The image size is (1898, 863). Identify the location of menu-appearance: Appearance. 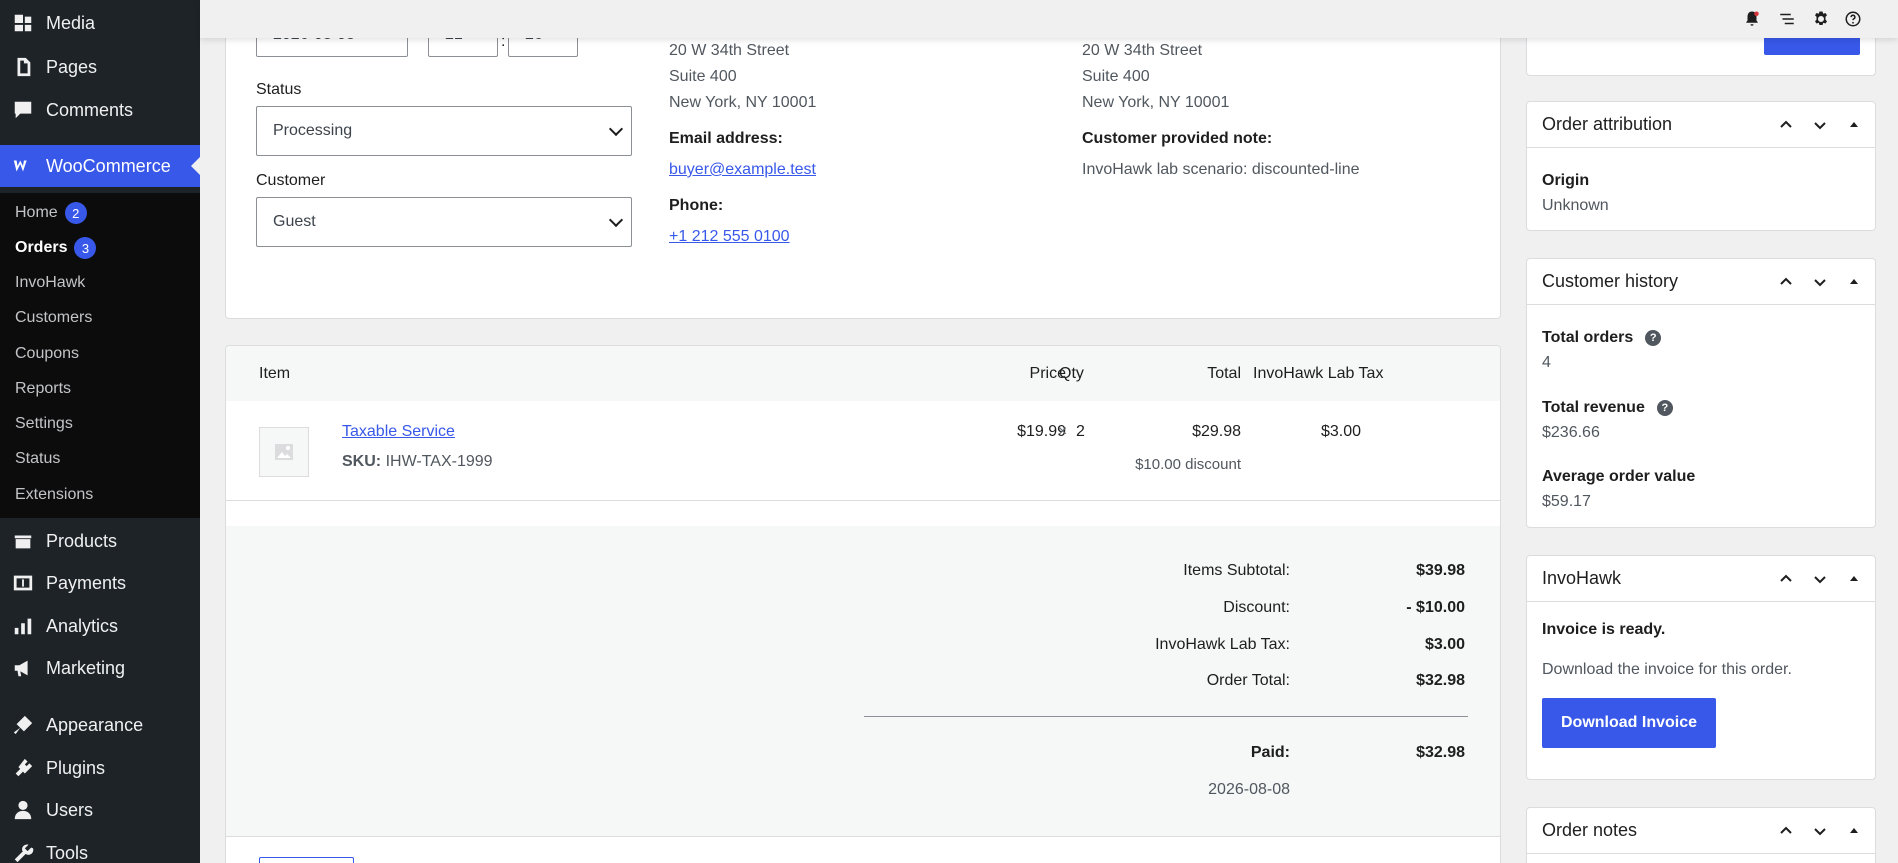
(100, 725).